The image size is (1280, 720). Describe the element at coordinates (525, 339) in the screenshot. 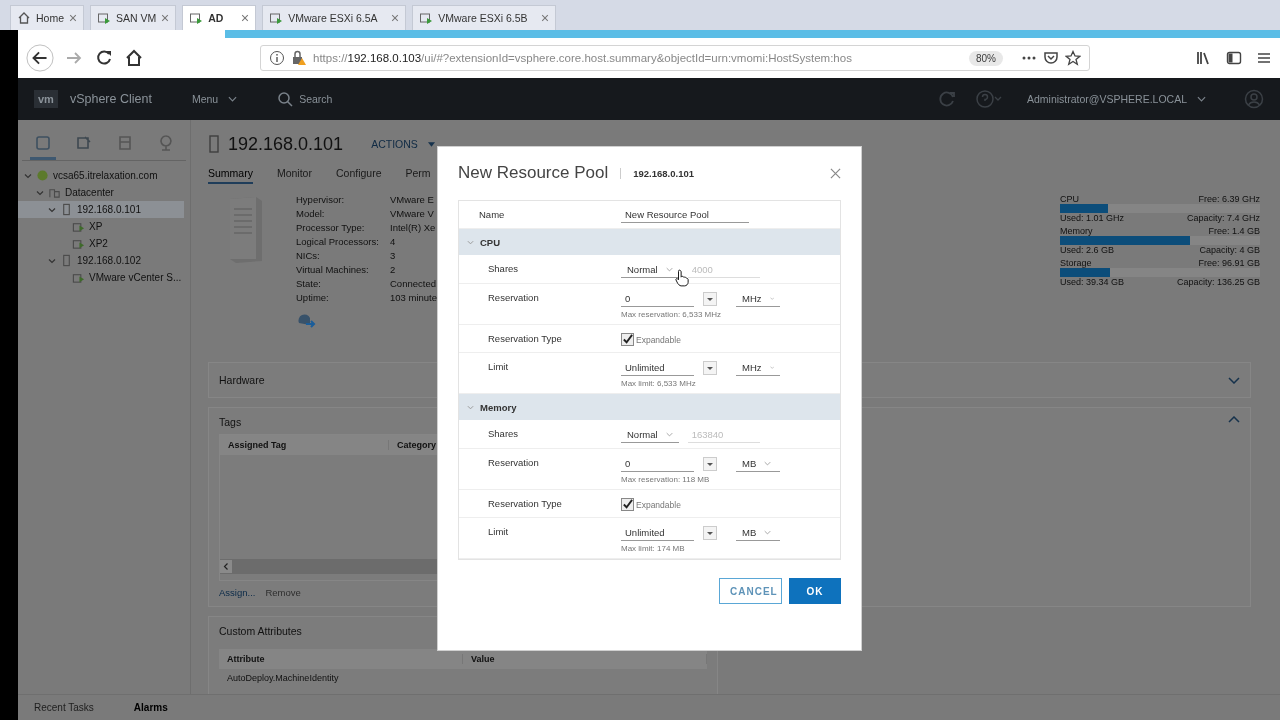

I see `field-label: Reservation Type` at that location.